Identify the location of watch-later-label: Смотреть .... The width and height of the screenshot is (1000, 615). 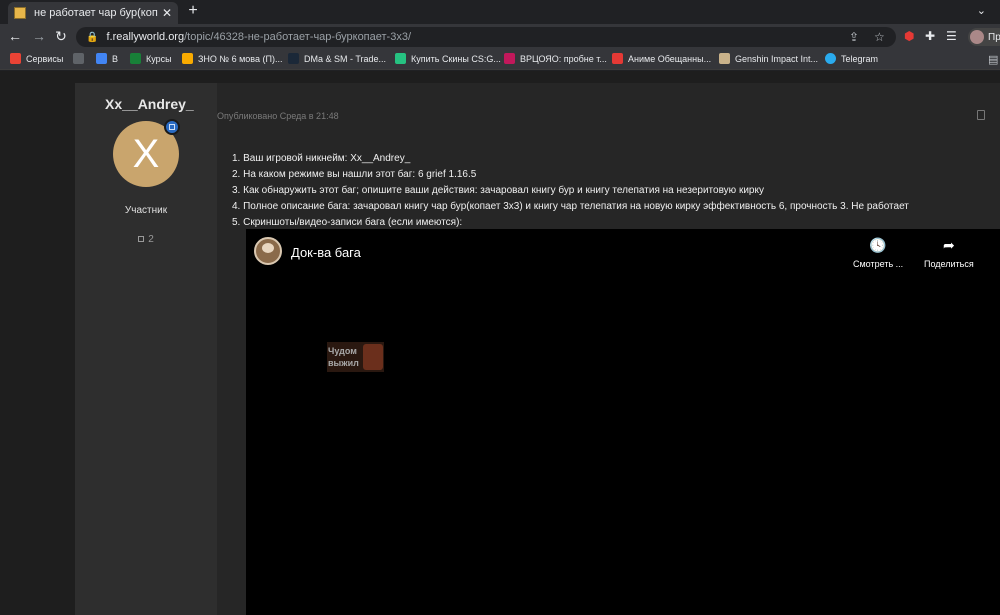
(878, 264).